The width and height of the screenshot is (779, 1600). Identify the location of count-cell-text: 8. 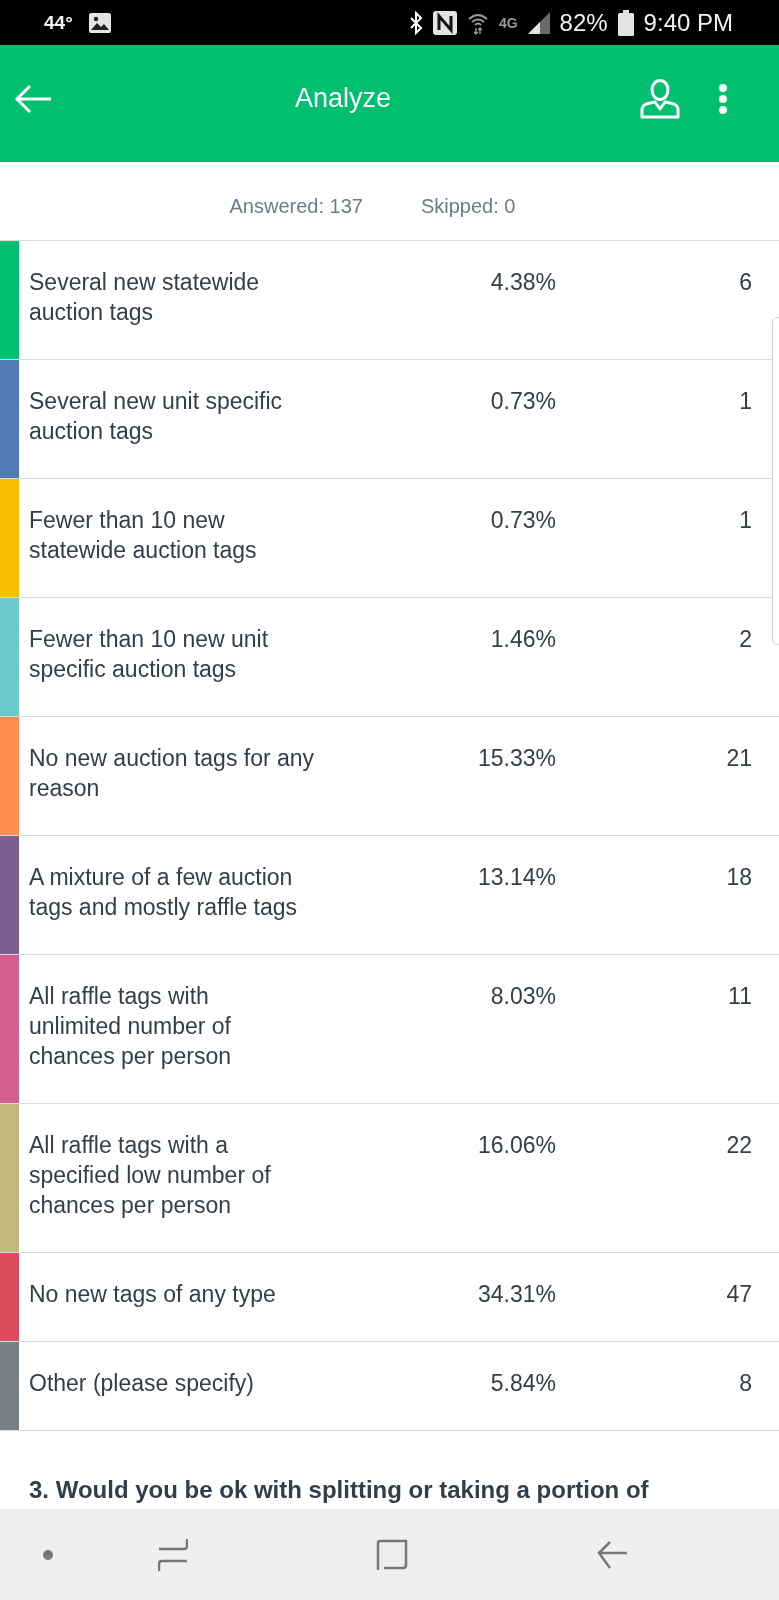
(745, 1383).